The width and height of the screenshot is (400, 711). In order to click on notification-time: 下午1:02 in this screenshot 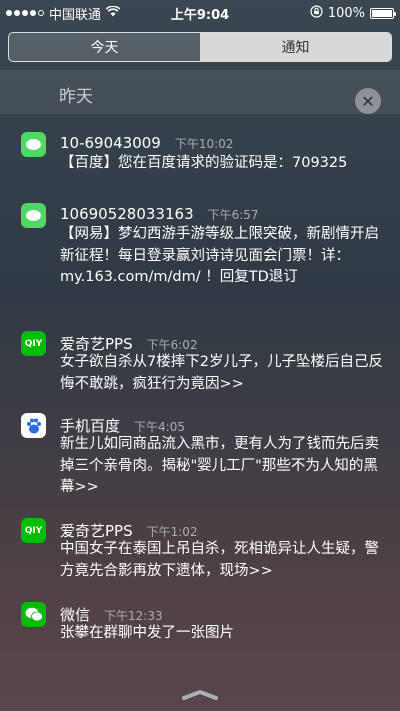, I will do `click(172, 532)`.